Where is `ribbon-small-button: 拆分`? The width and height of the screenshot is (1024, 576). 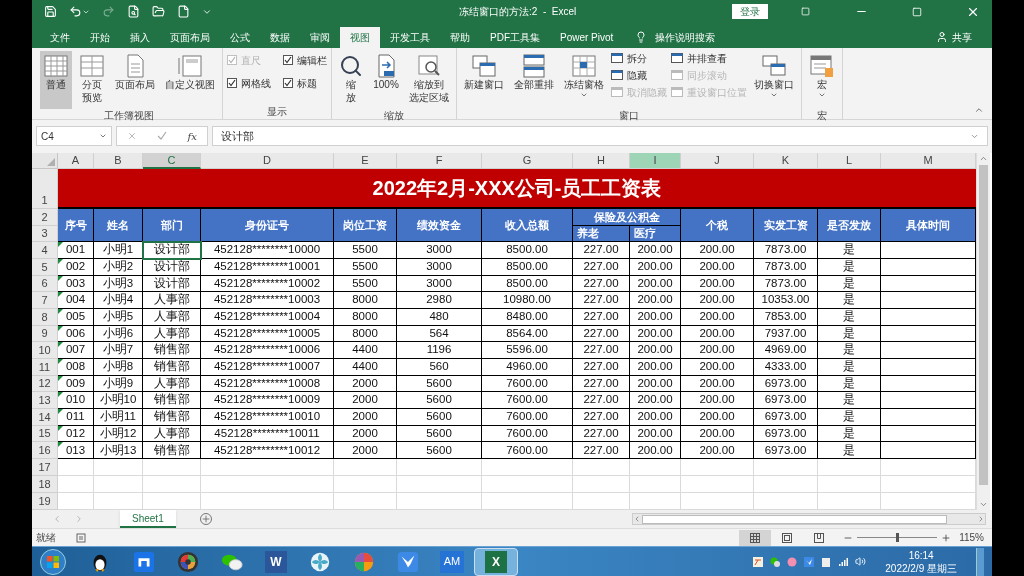
ribbon-small-button: 拆分 is located at coordinates (639, 58).